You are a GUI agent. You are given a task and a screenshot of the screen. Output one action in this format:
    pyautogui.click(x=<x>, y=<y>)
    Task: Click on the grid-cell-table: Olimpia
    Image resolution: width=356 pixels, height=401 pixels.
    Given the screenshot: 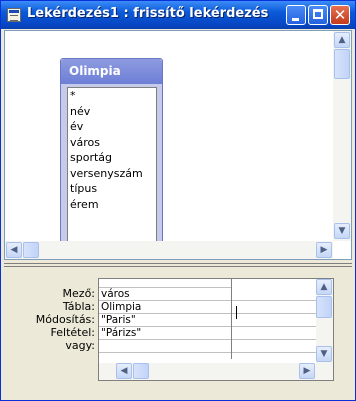 What is the action you would take?
    pyautogui.click(x=165, y=307)
    